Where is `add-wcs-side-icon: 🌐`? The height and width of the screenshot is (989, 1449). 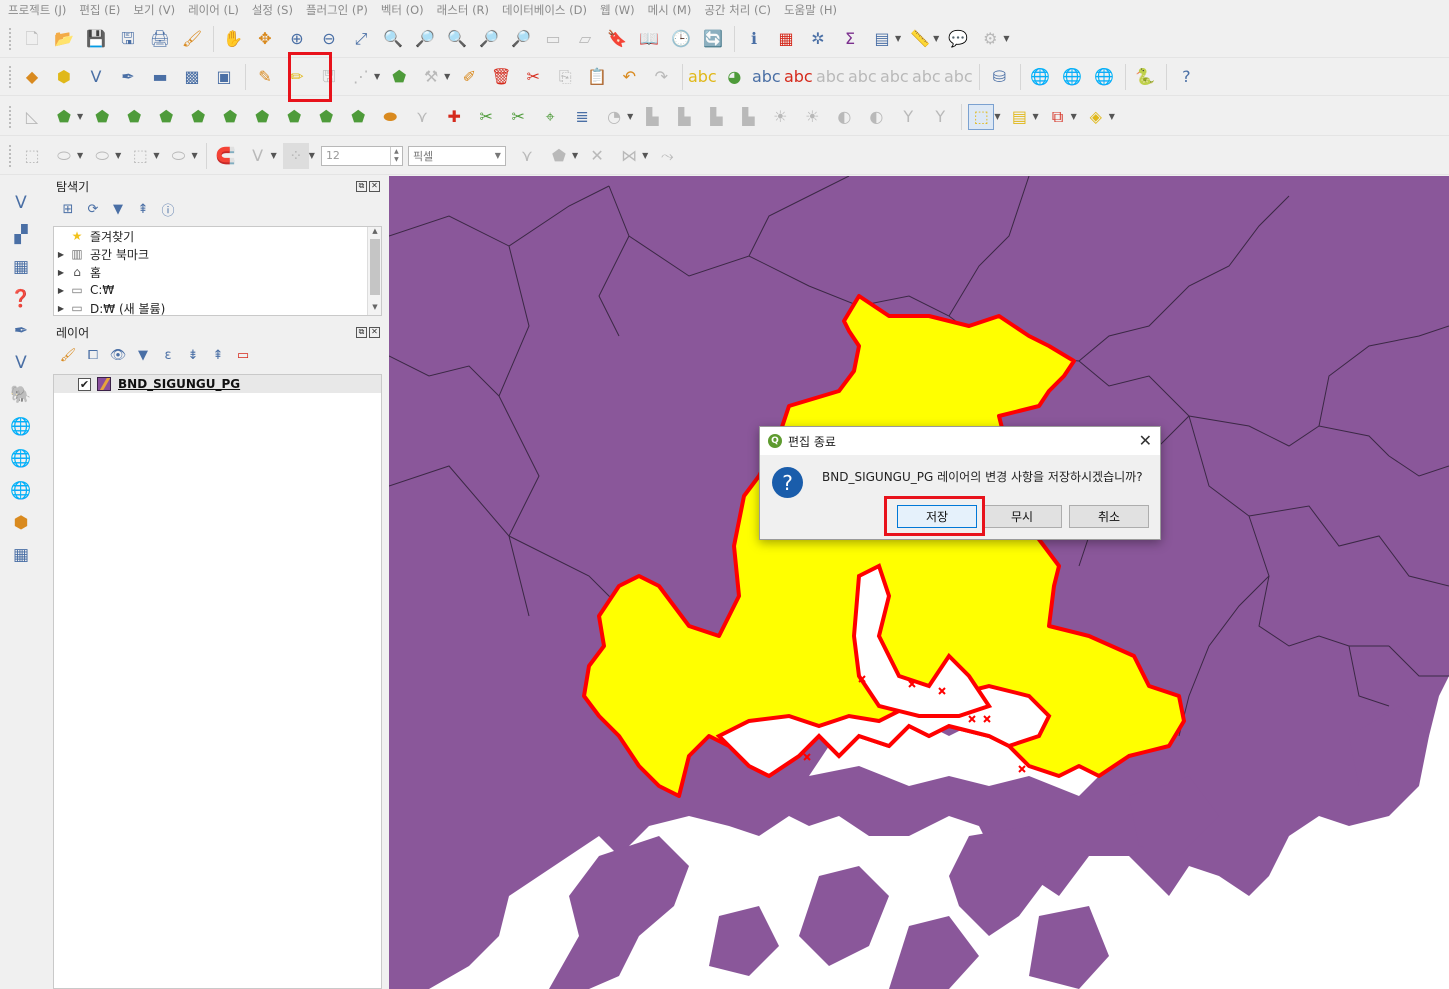
add-wcs-side-icon: 🌐 is located at coordinates (21, 491).